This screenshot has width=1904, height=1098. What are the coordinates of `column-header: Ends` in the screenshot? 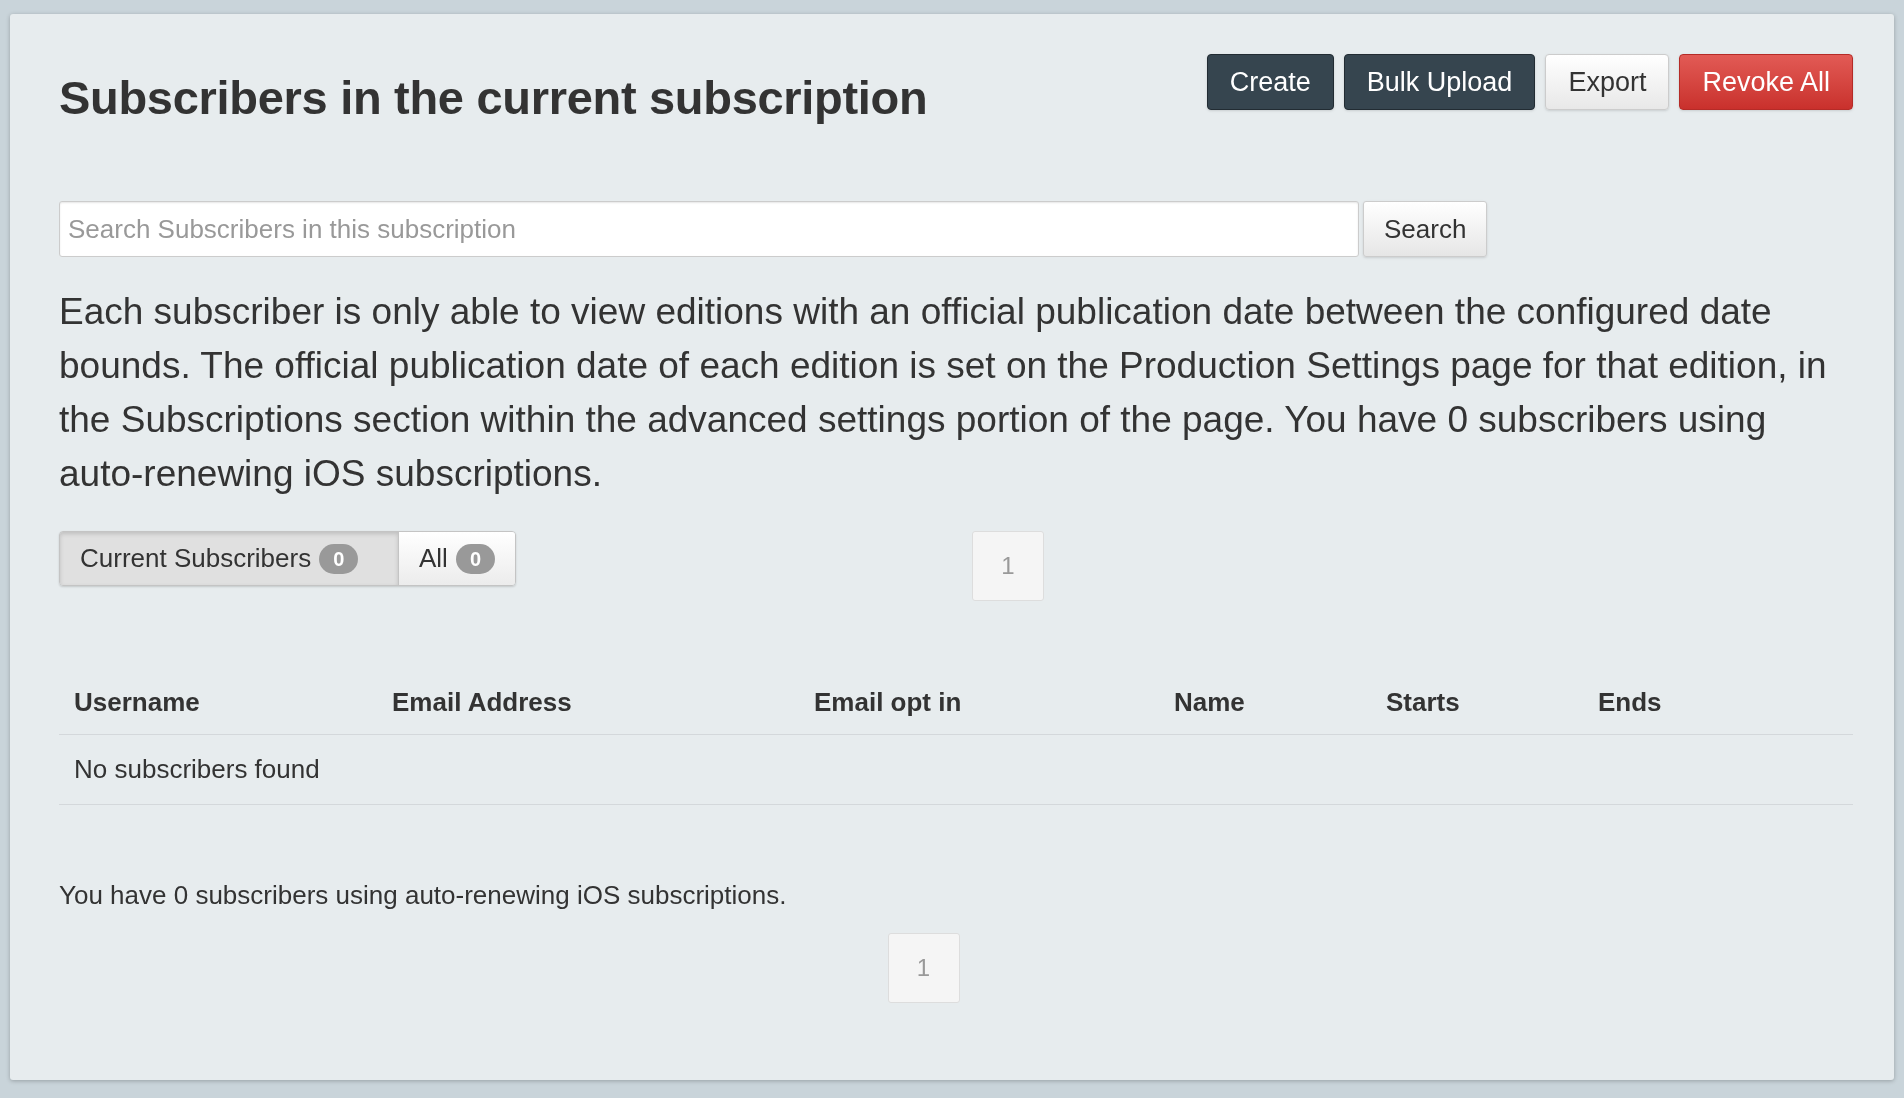 It's located at (1630, 702).